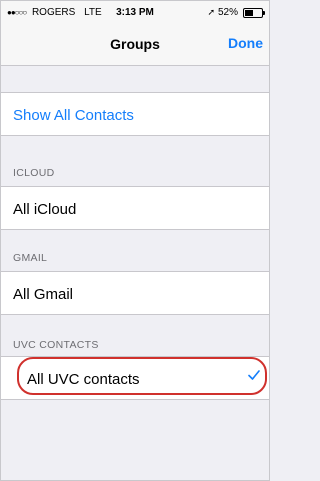  What do you see at coordinates (135, 208) in the screenshot?
I see `group-row-icloud: All iCloud` at bounding box center [135, 208].